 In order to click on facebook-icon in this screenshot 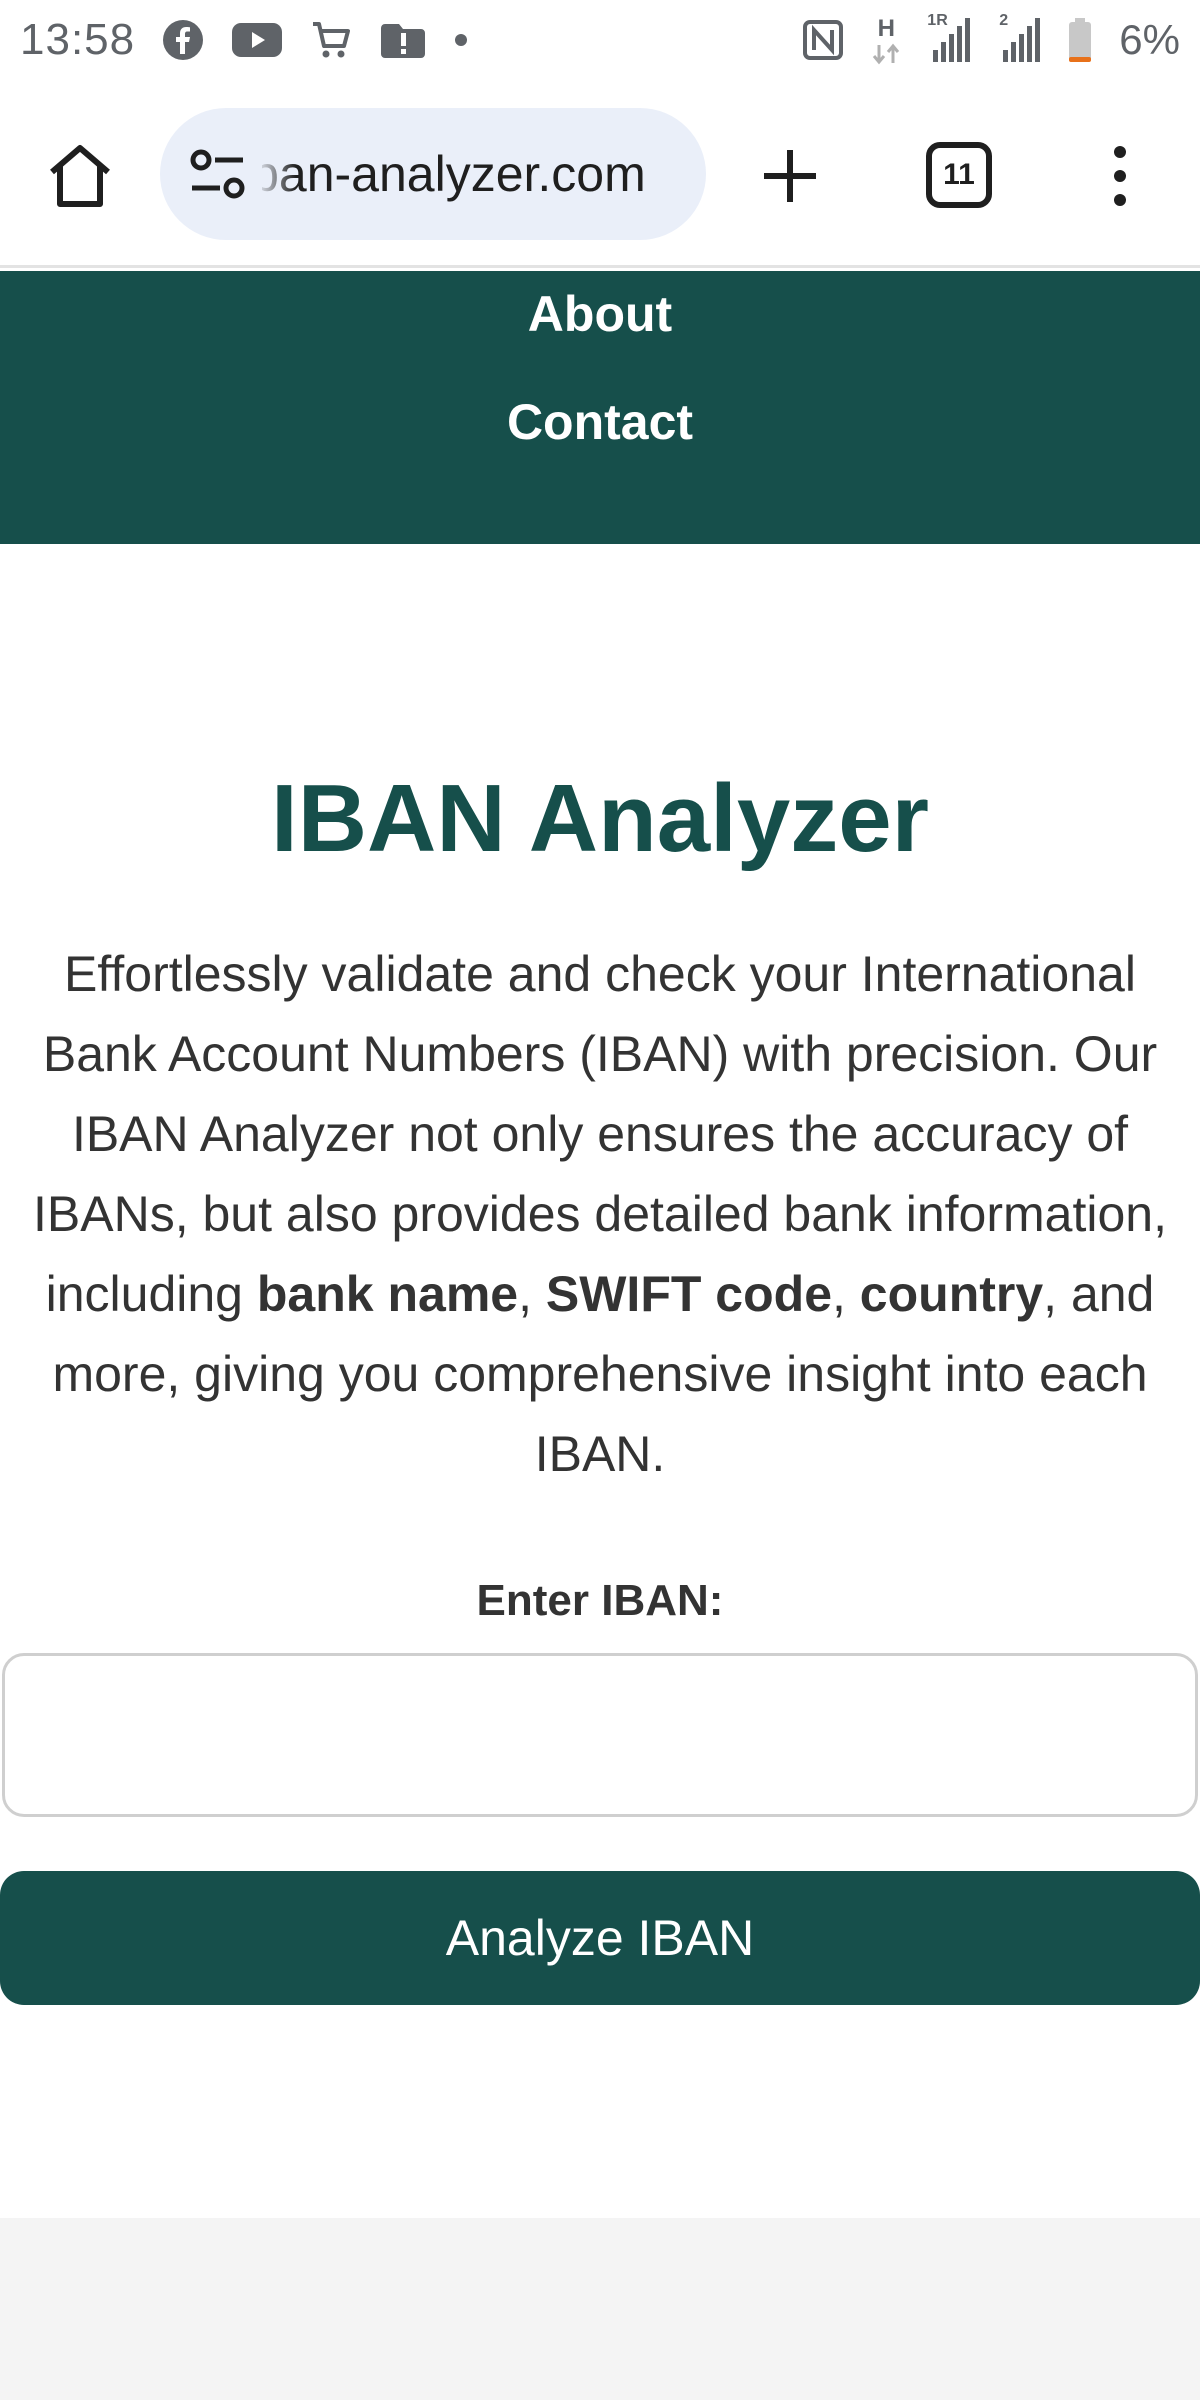, I will do `click(183, 40)`.